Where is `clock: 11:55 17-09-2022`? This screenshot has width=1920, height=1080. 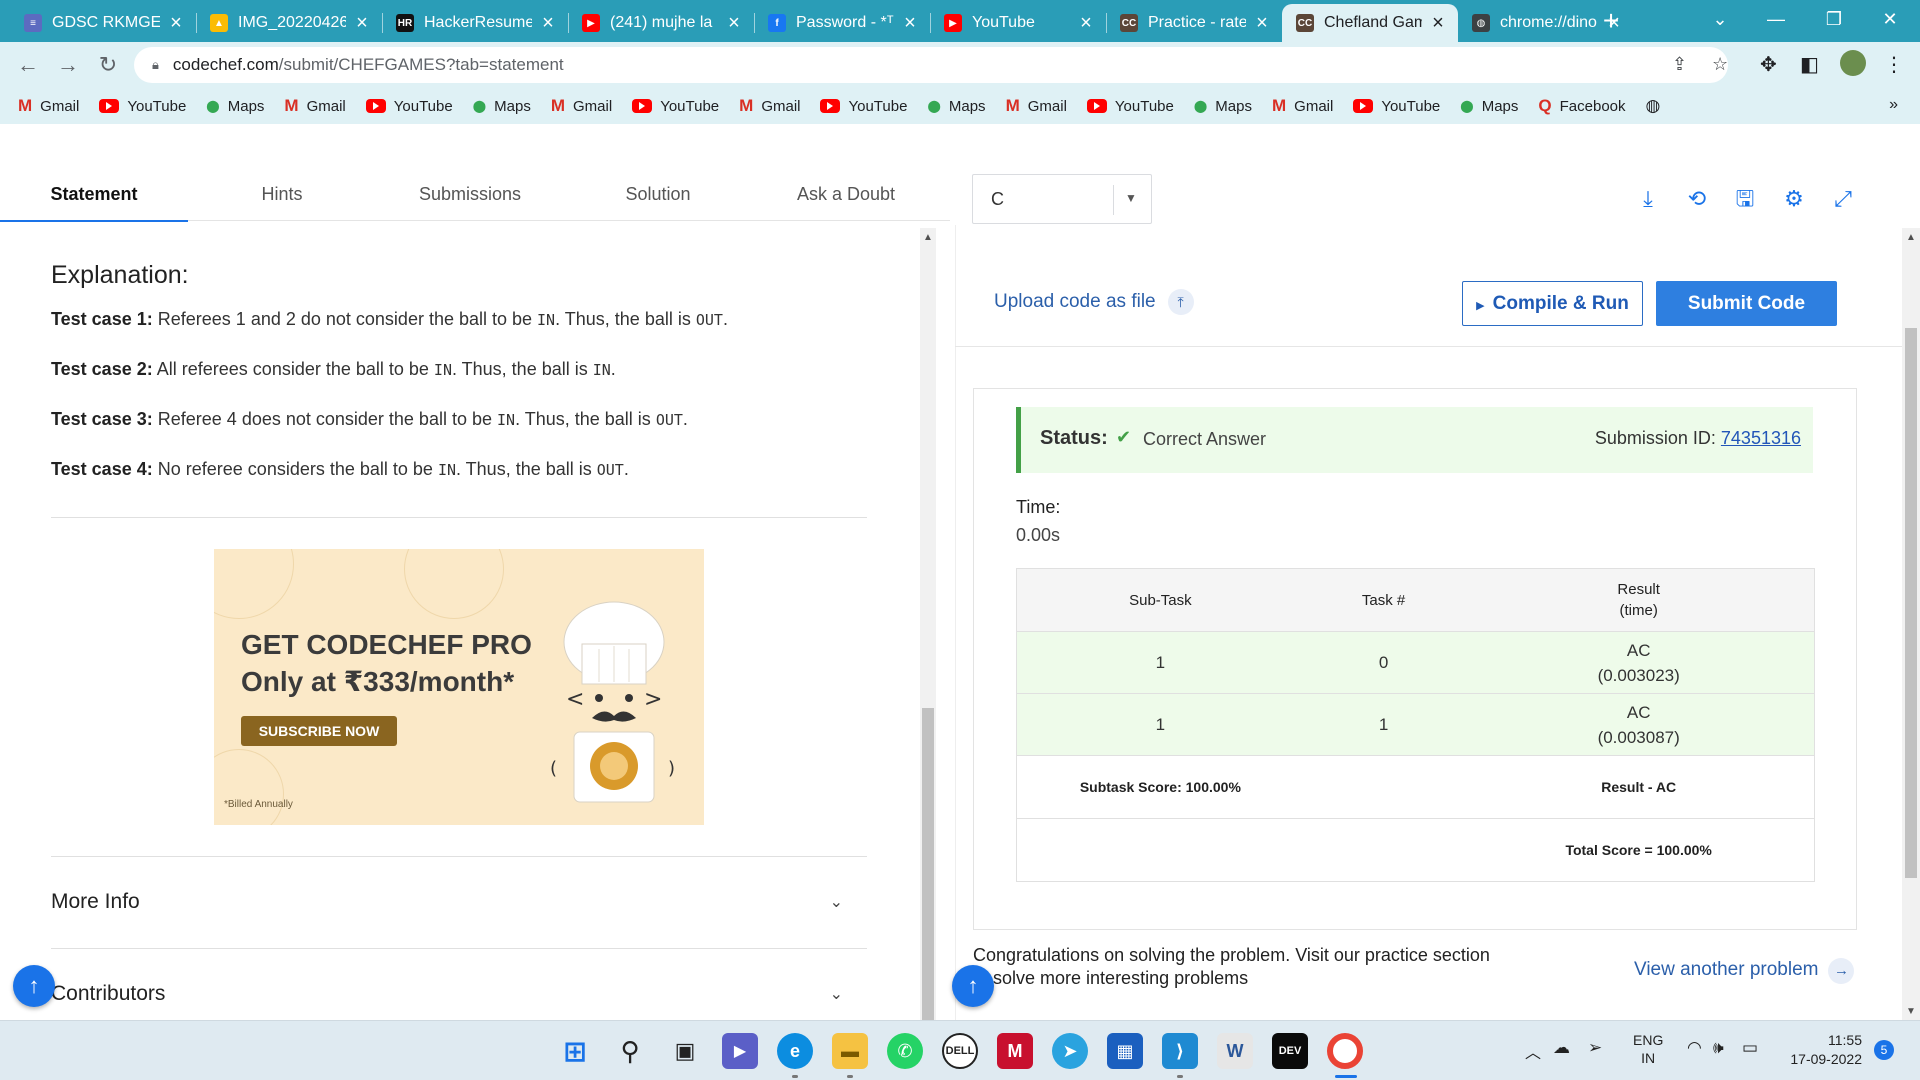
clock: 11:55 17-09-2022 is located at coordinates (1822, 1050).